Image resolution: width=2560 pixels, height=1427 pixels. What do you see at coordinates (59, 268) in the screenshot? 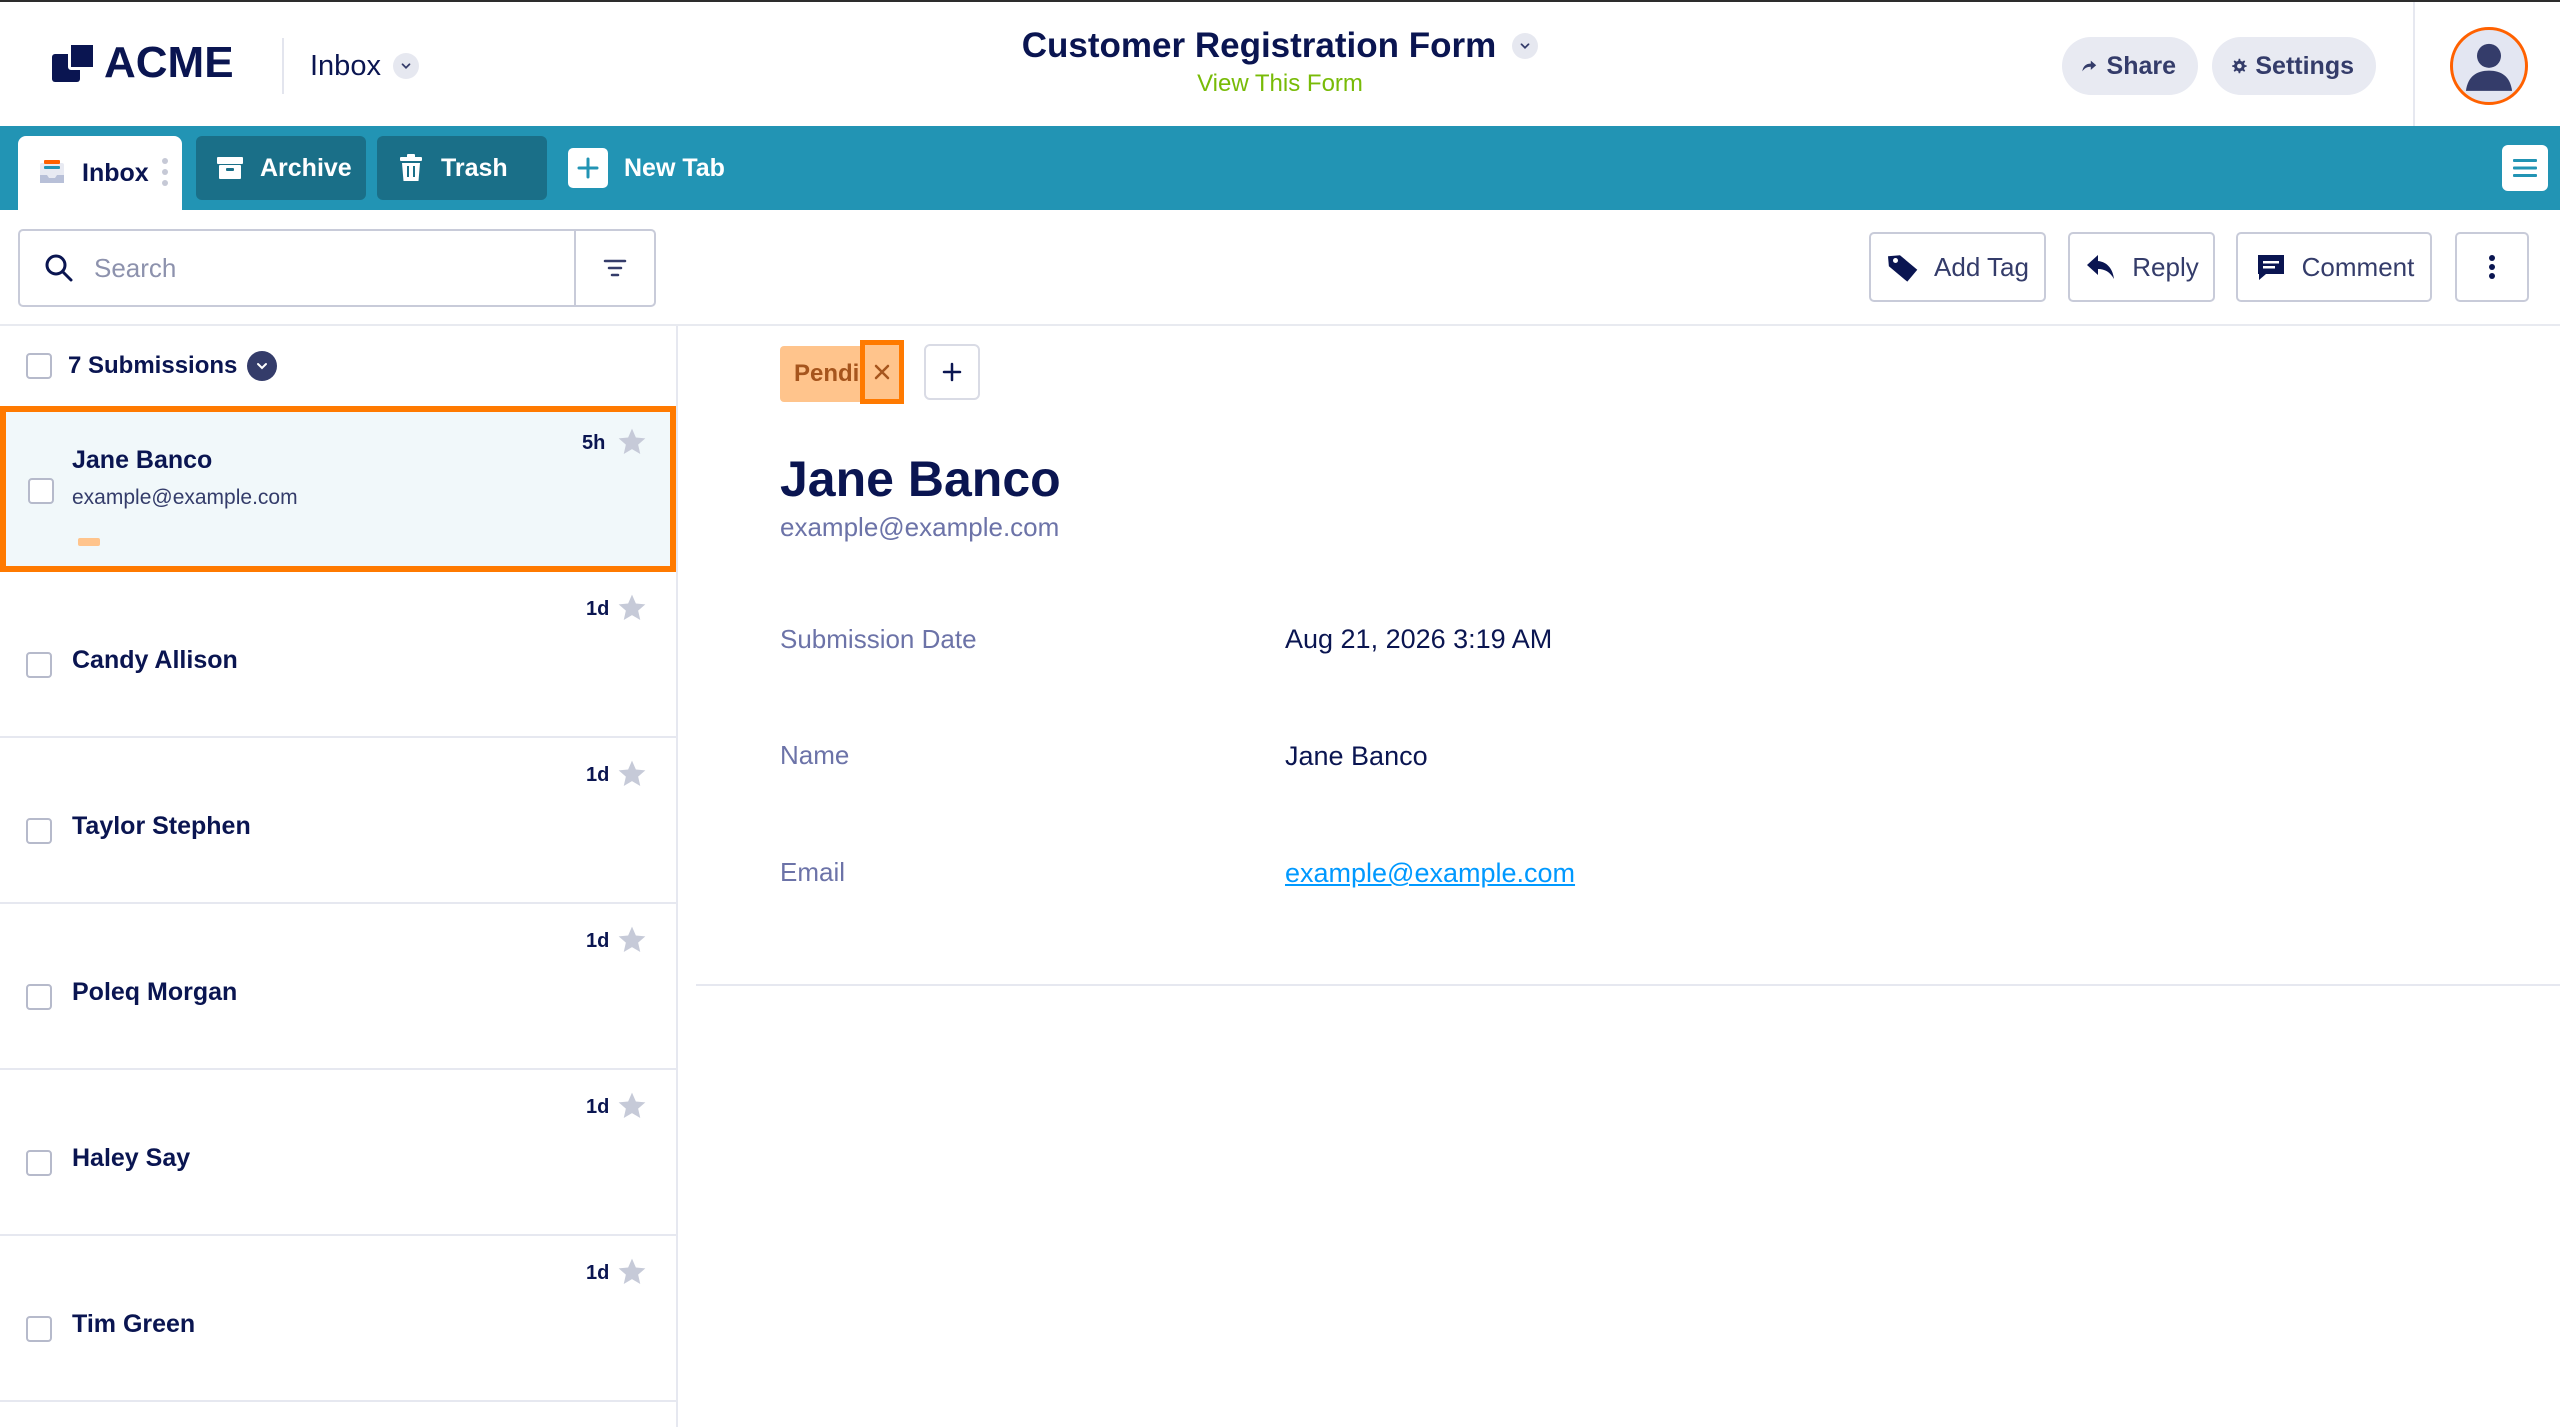
I see `search-icon` at bounding box center [59, 268].